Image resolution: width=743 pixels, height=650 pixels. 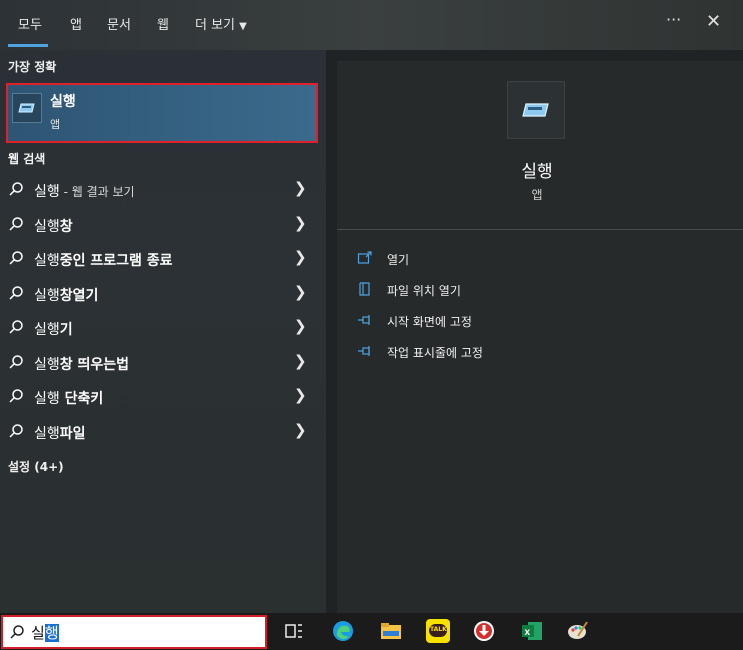 What do you see at coordinates (27, 159) in the screenshot?
I see `web-search-heading: 웹 검색` at bounding box center [27, 159].